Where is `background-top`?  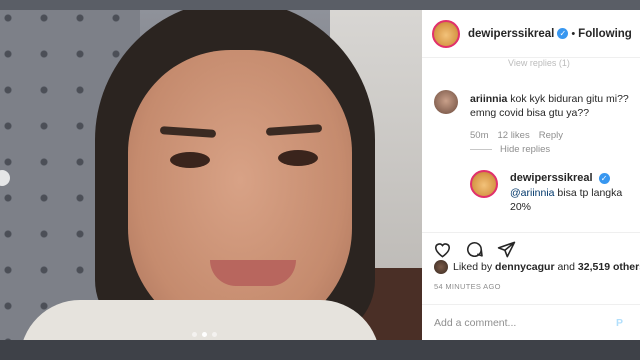
background-top is located at coordinates (320, 5).